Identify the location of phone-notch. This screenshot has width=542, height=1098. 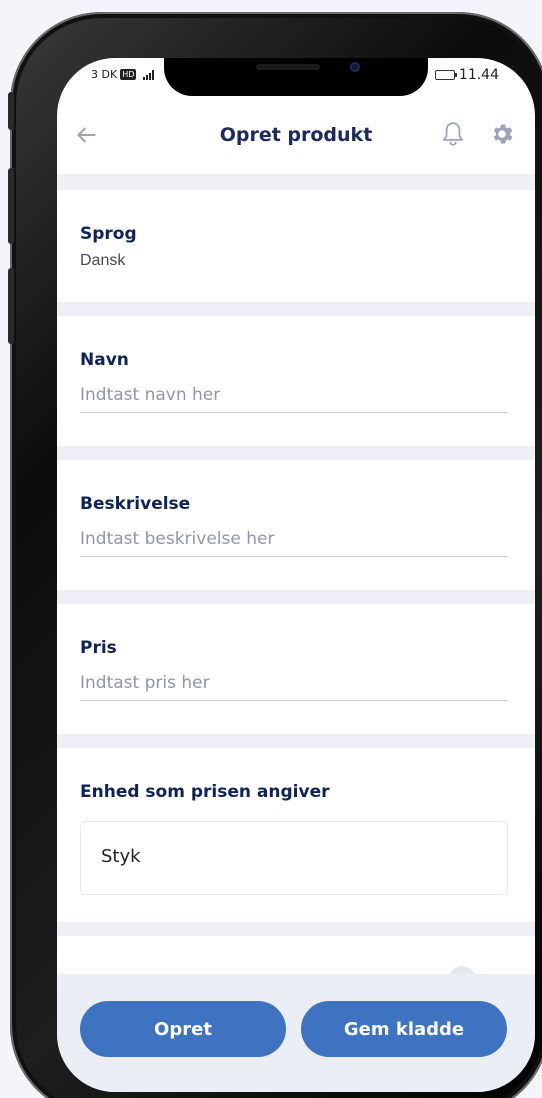
(296, 77).